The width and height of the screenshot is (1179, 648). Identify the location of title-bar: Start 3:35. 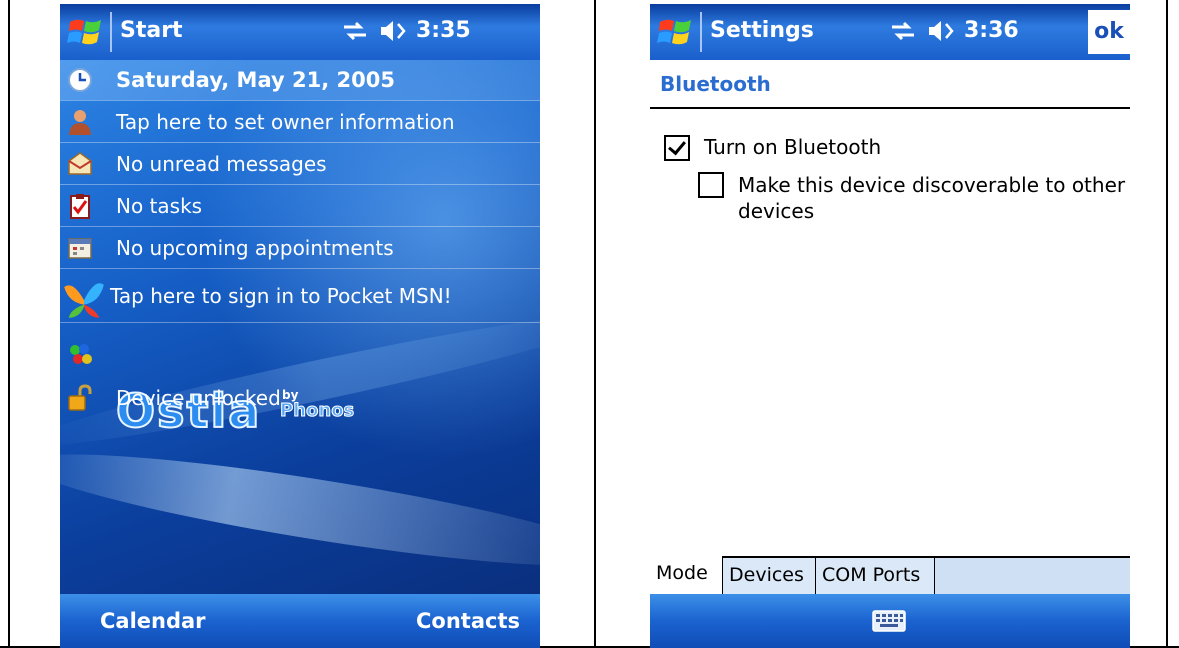
(300, 32).